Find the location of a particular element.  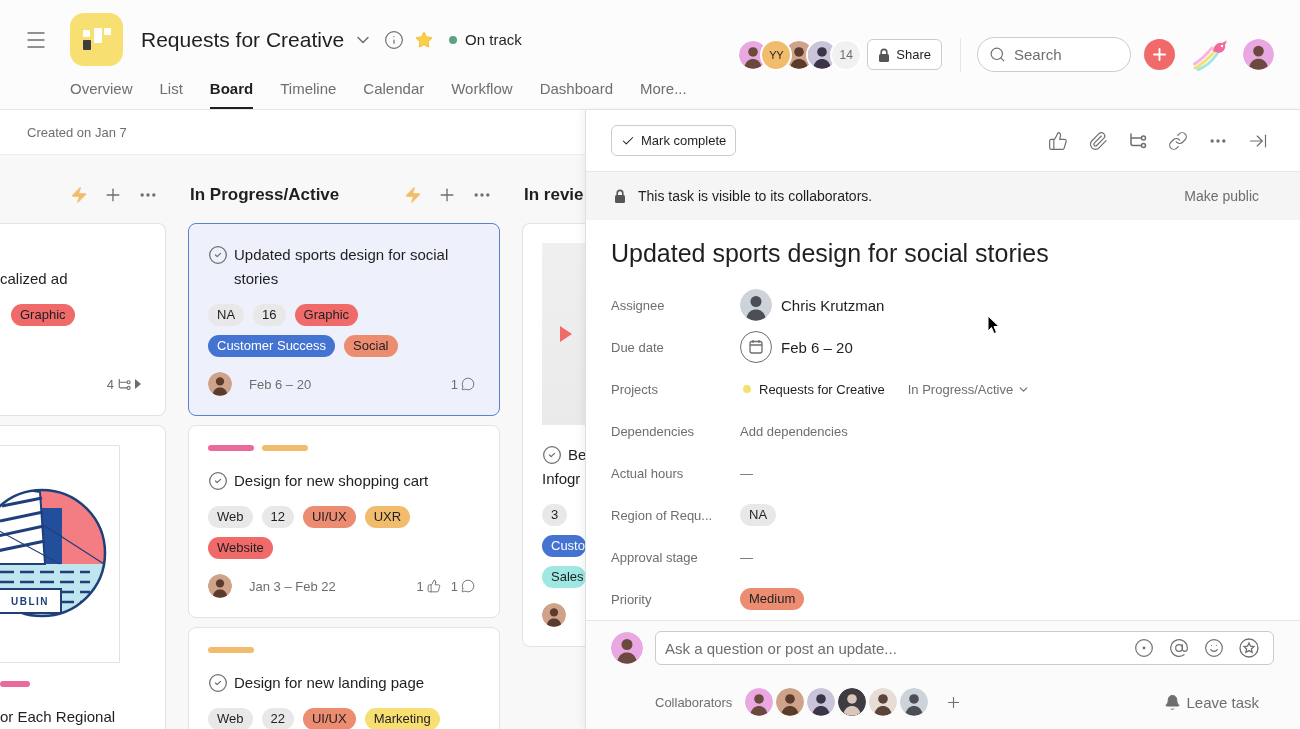

status-text: On track is located at coordinates (493, 39).